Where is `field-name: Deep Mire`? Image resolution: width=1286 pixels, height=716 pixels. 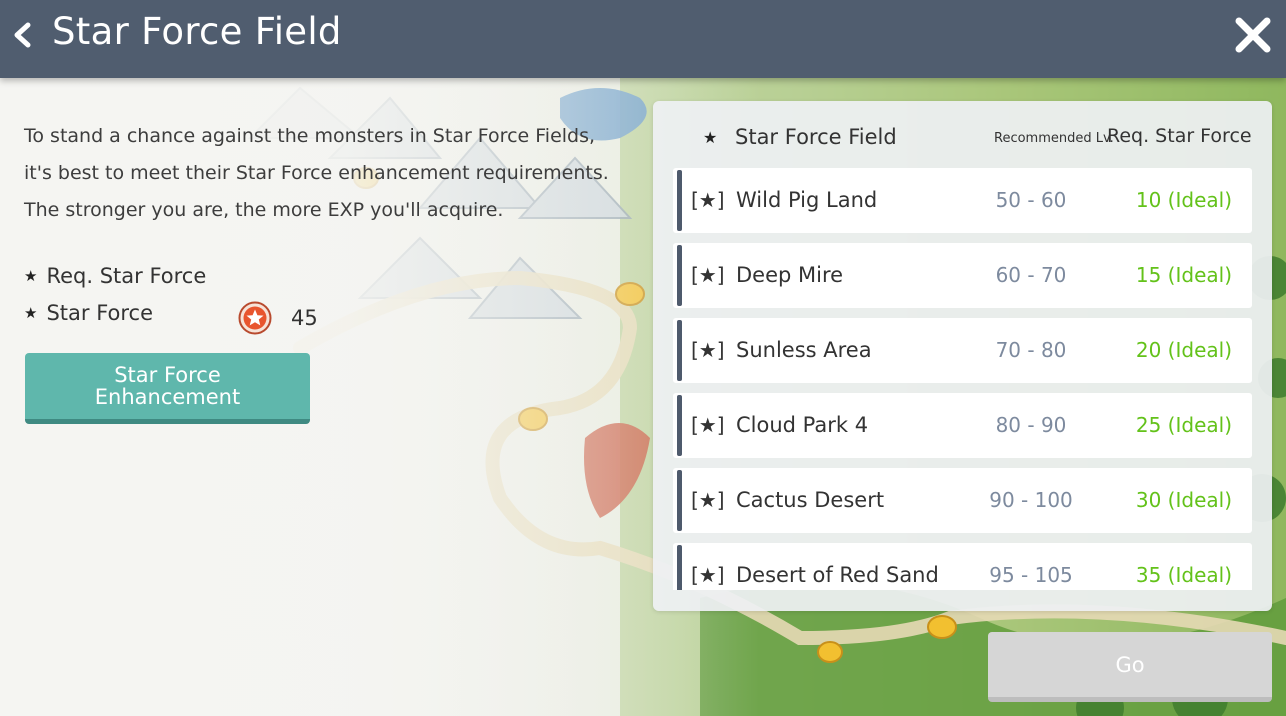 field-name: Deep Mire is located at coordinates (790, 275).